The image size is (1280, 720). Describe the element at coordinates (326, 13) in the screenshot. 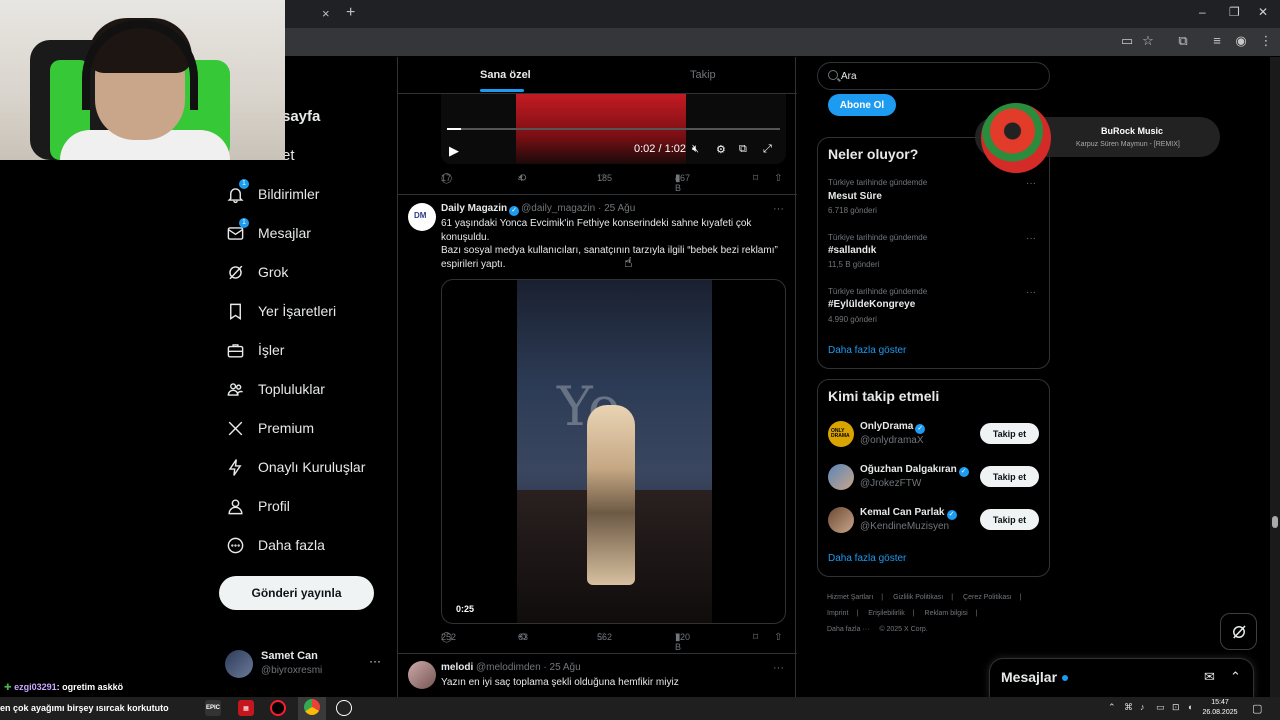

I see `tab-close-button: ×` at that location.